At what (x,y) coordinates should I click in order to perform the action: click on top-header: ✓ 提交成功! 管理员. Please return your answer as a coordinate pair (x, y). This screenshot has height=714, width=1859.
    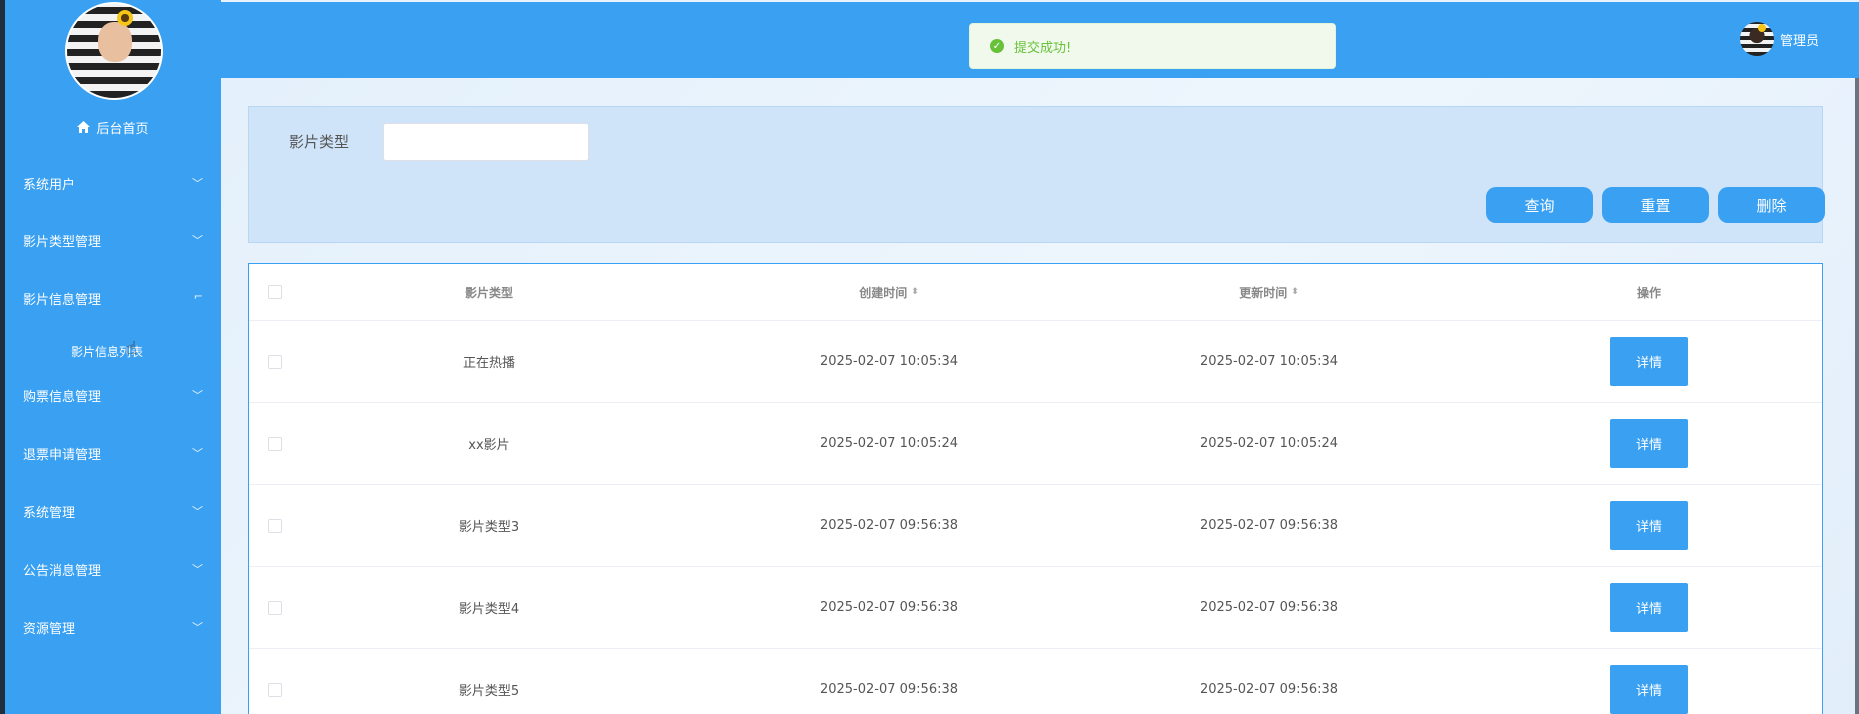
    Looking at the image, I should click on (1040, 40).